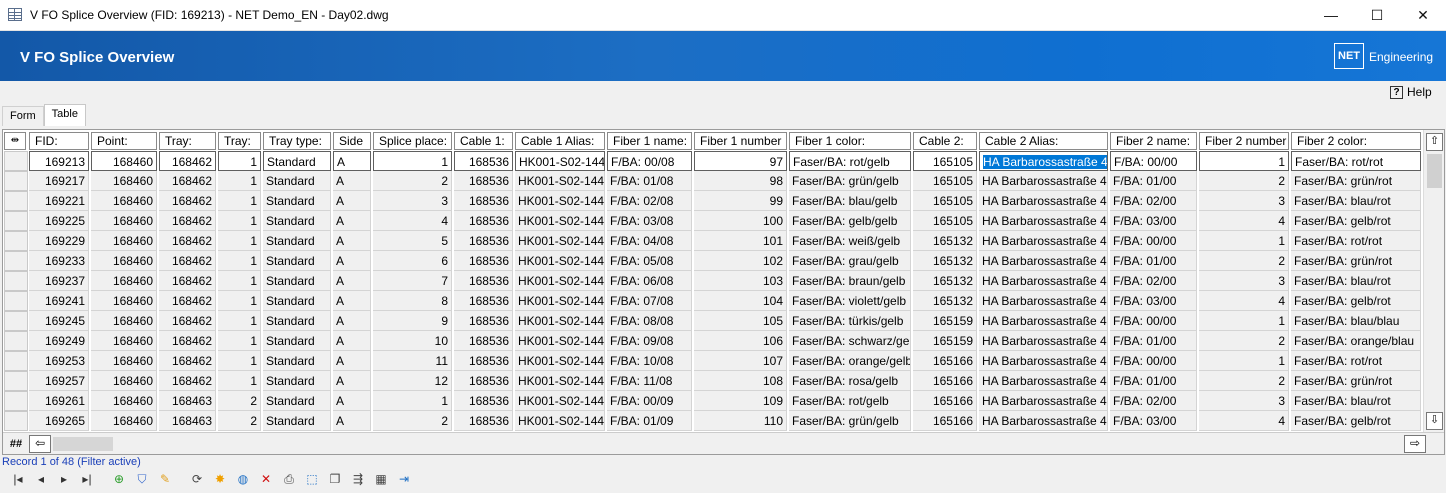  What do you see at coordinates (59, 281) in the screenshot?
I see `cell-fid: 169237` at bounding box center [59, 281].